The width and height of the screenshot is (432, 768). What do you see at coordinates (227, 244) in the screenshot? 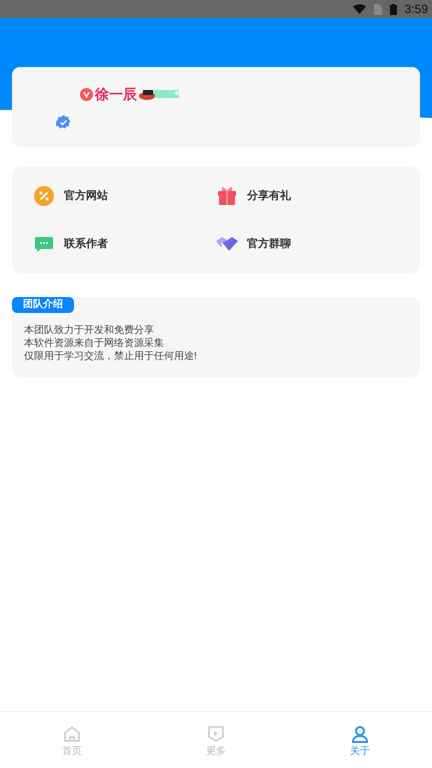
I see `handshake-icon` at bounding box center [227, 244].